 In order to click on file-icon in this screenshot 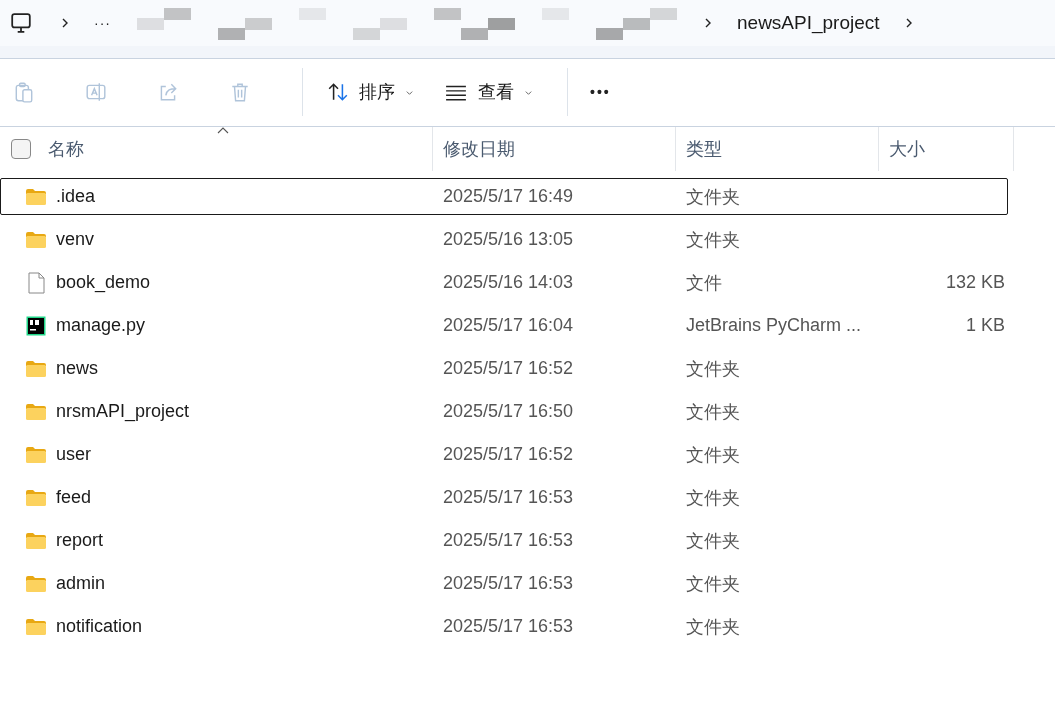, I will do `click(36, 282)`.